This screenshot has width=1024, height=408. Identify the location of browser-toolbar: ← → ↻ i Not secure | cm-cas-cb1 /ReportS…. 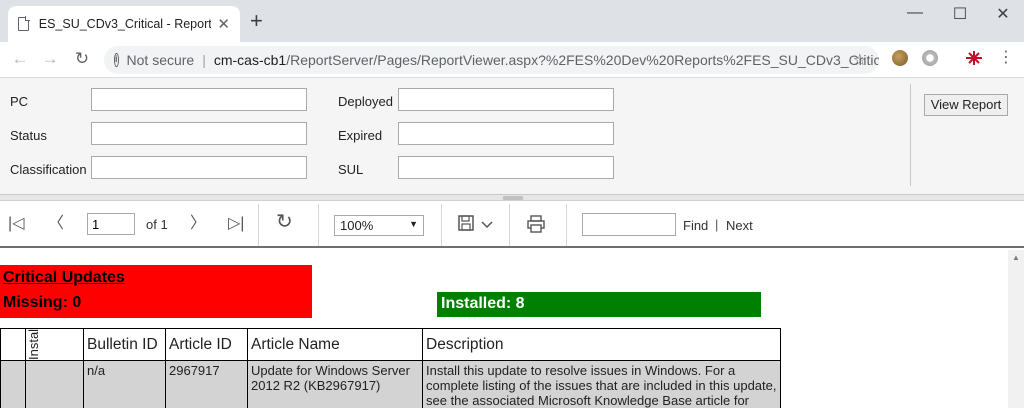
(512, 60).